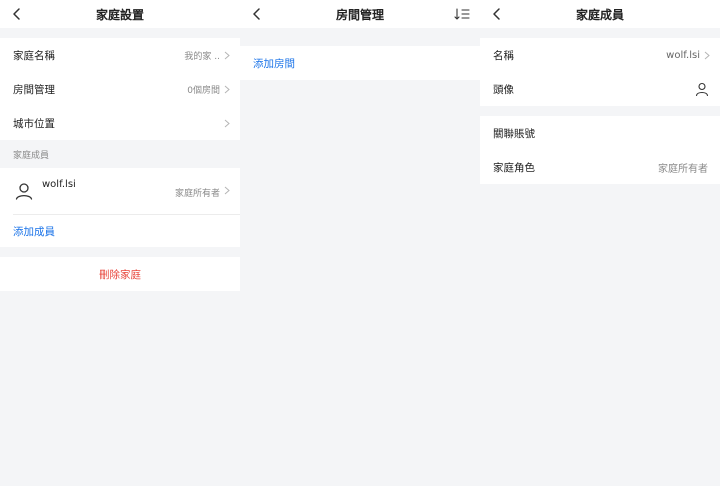 The image size is (720, 486). Describe the element at coordinates (31, 155) in the screenshot. I see `members-section-header: 家庭成員` at that location.